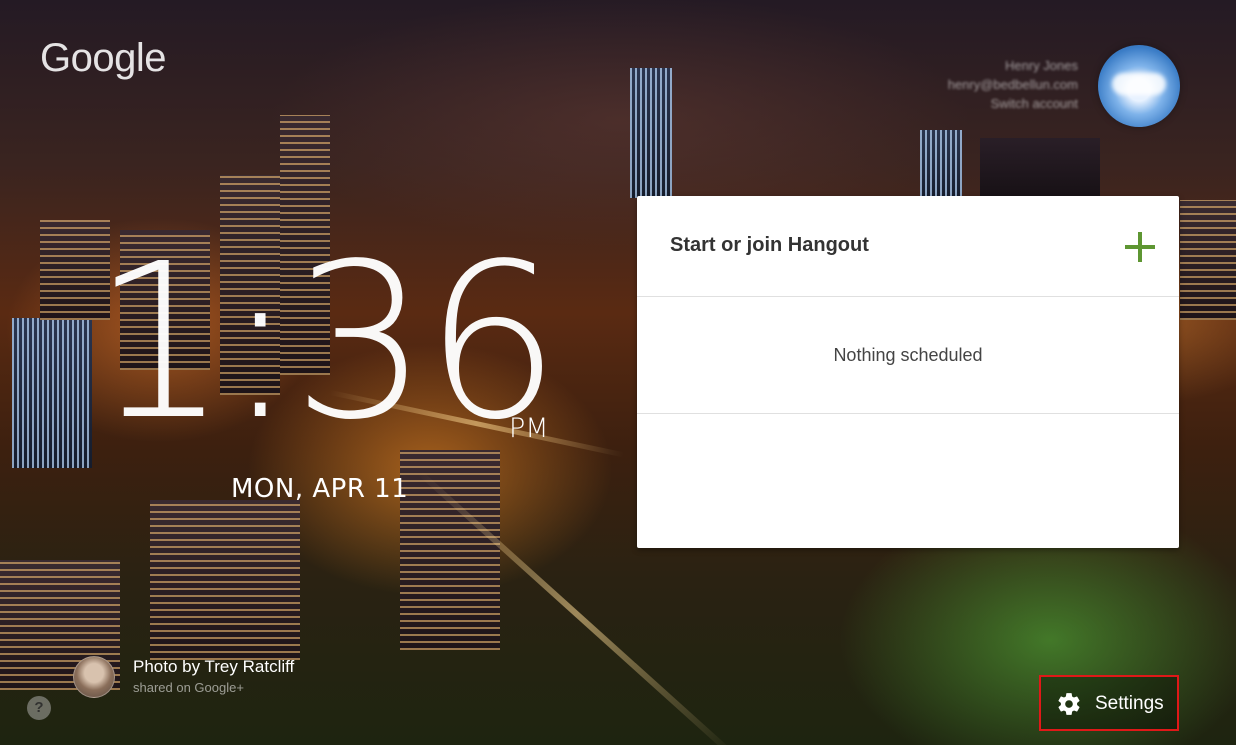 This screenshot has height=745, width=1236. What do you see at coordinates (320, 489) in the screenshot?
I see `clock-date: MON, APR 11` at bounding box center [320, 489].